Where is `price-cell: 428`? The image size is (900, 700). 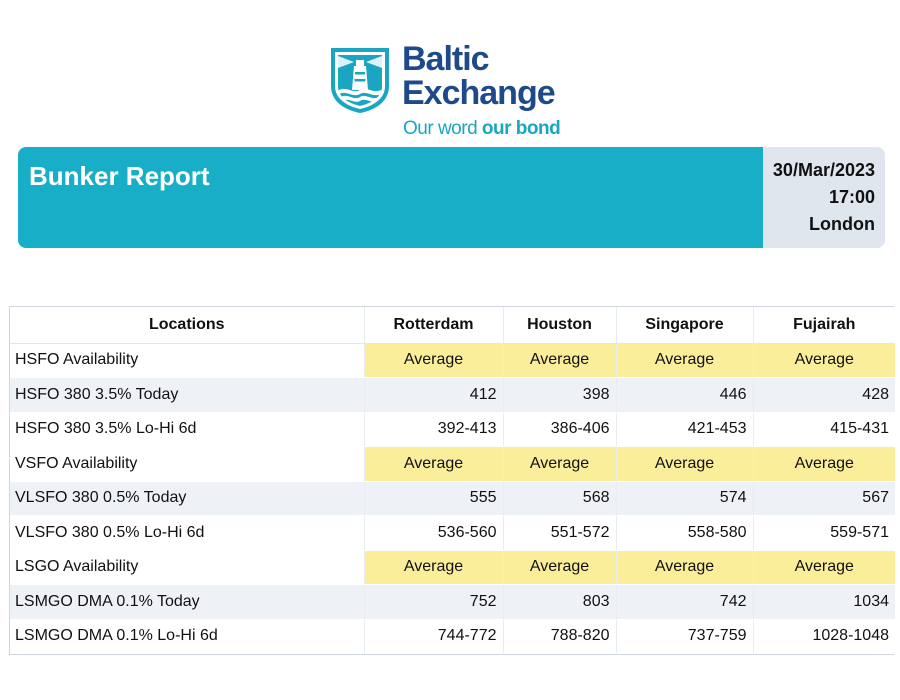 price-cell: 428 is located at coordinates (823, 395).